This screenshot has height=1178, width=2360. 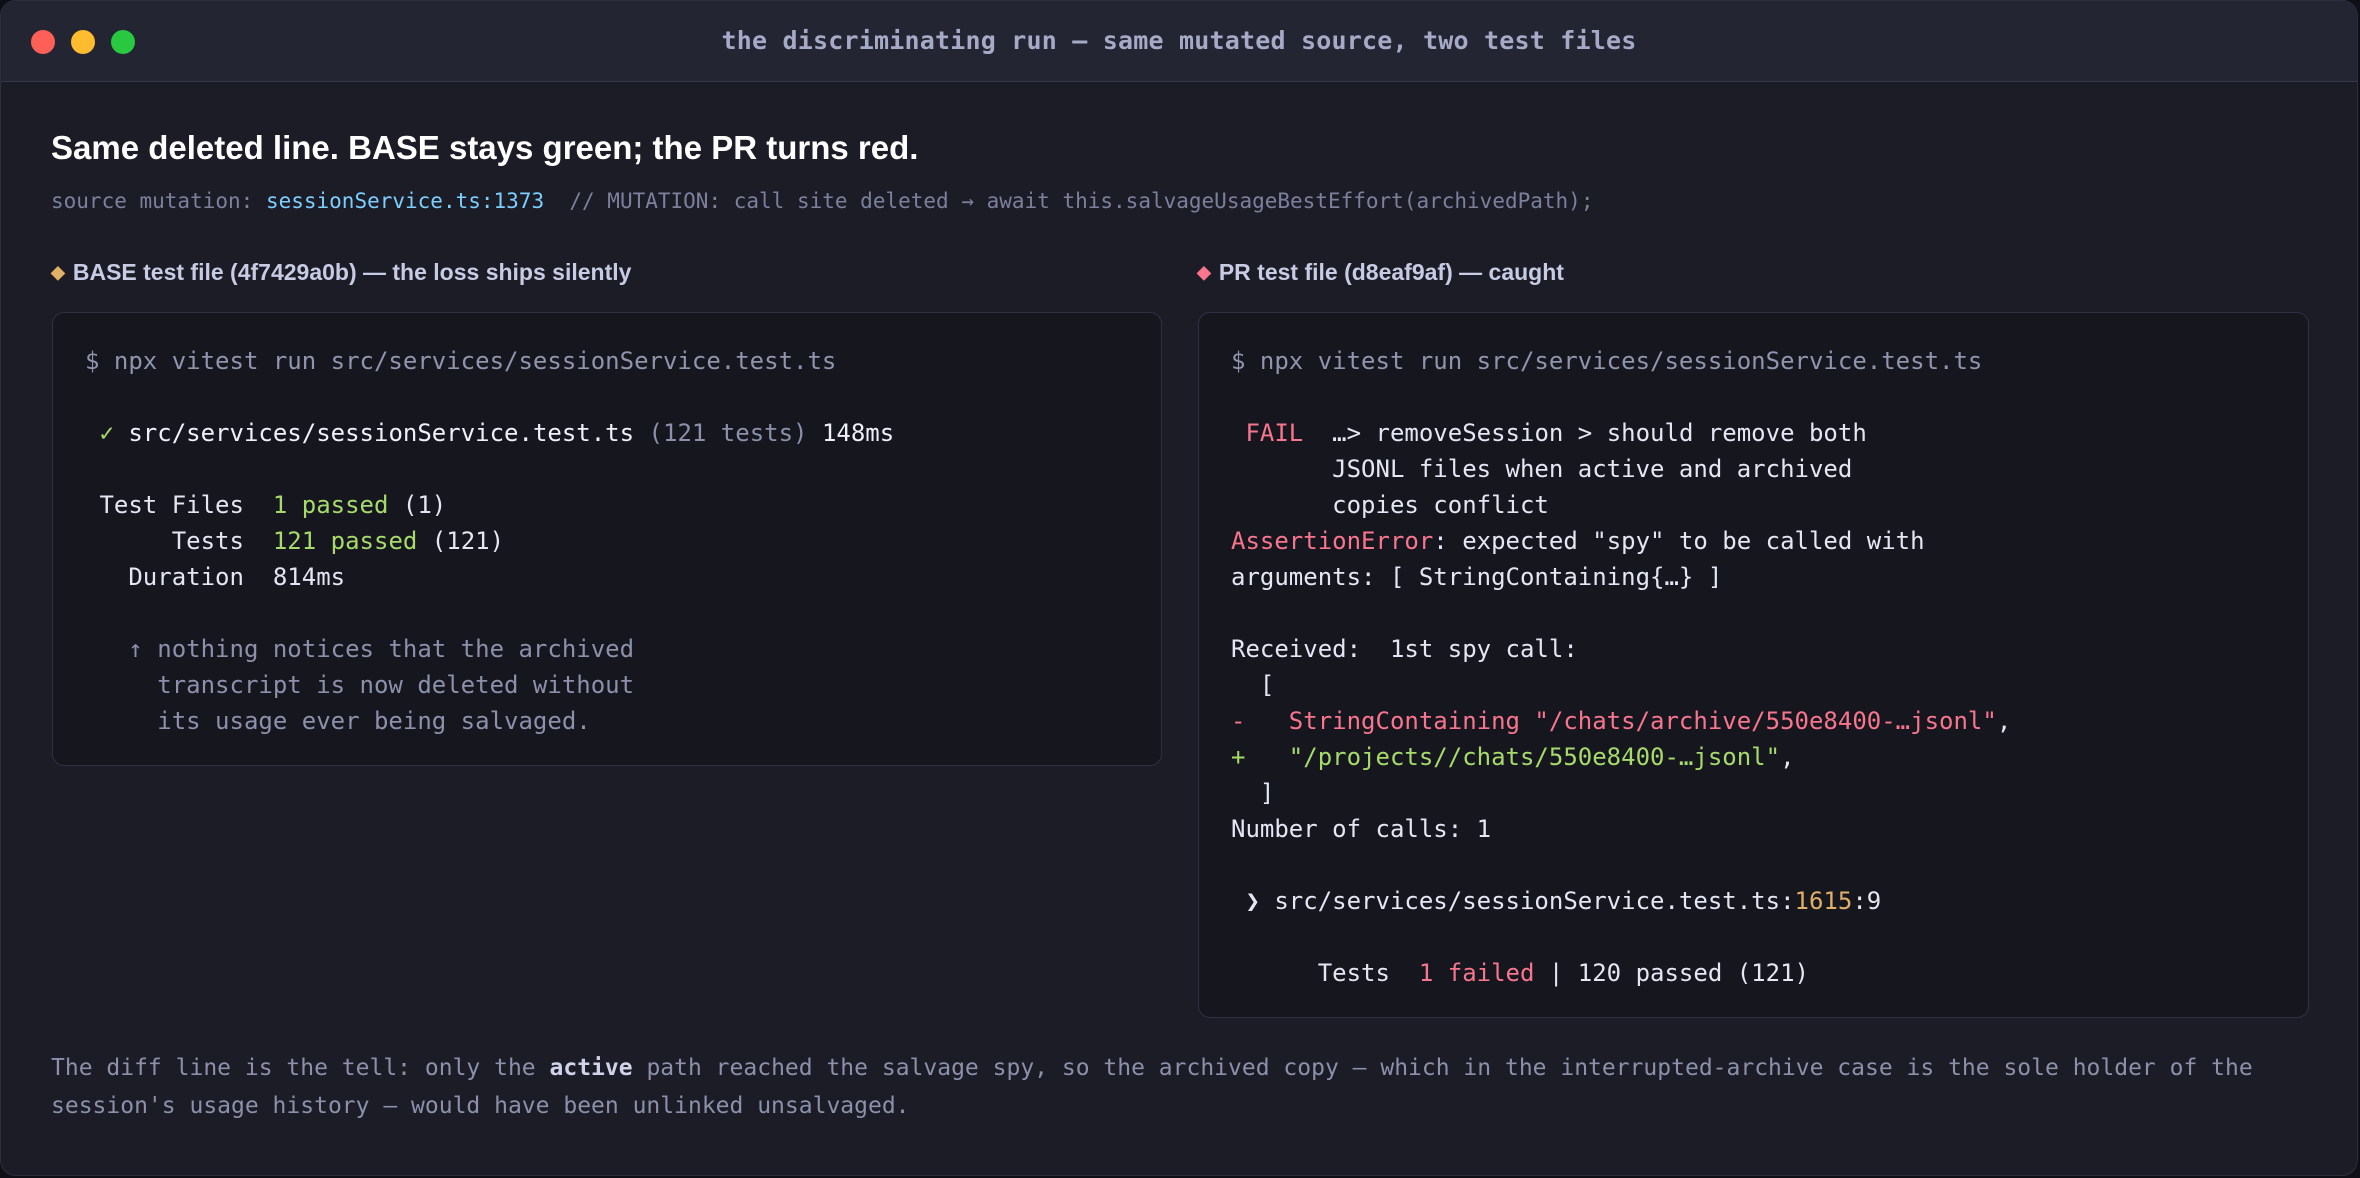 I want to click on pr-panel-label: ◆ PR test file (d8eaf9af) — caught, so click(x=1380, y=272).